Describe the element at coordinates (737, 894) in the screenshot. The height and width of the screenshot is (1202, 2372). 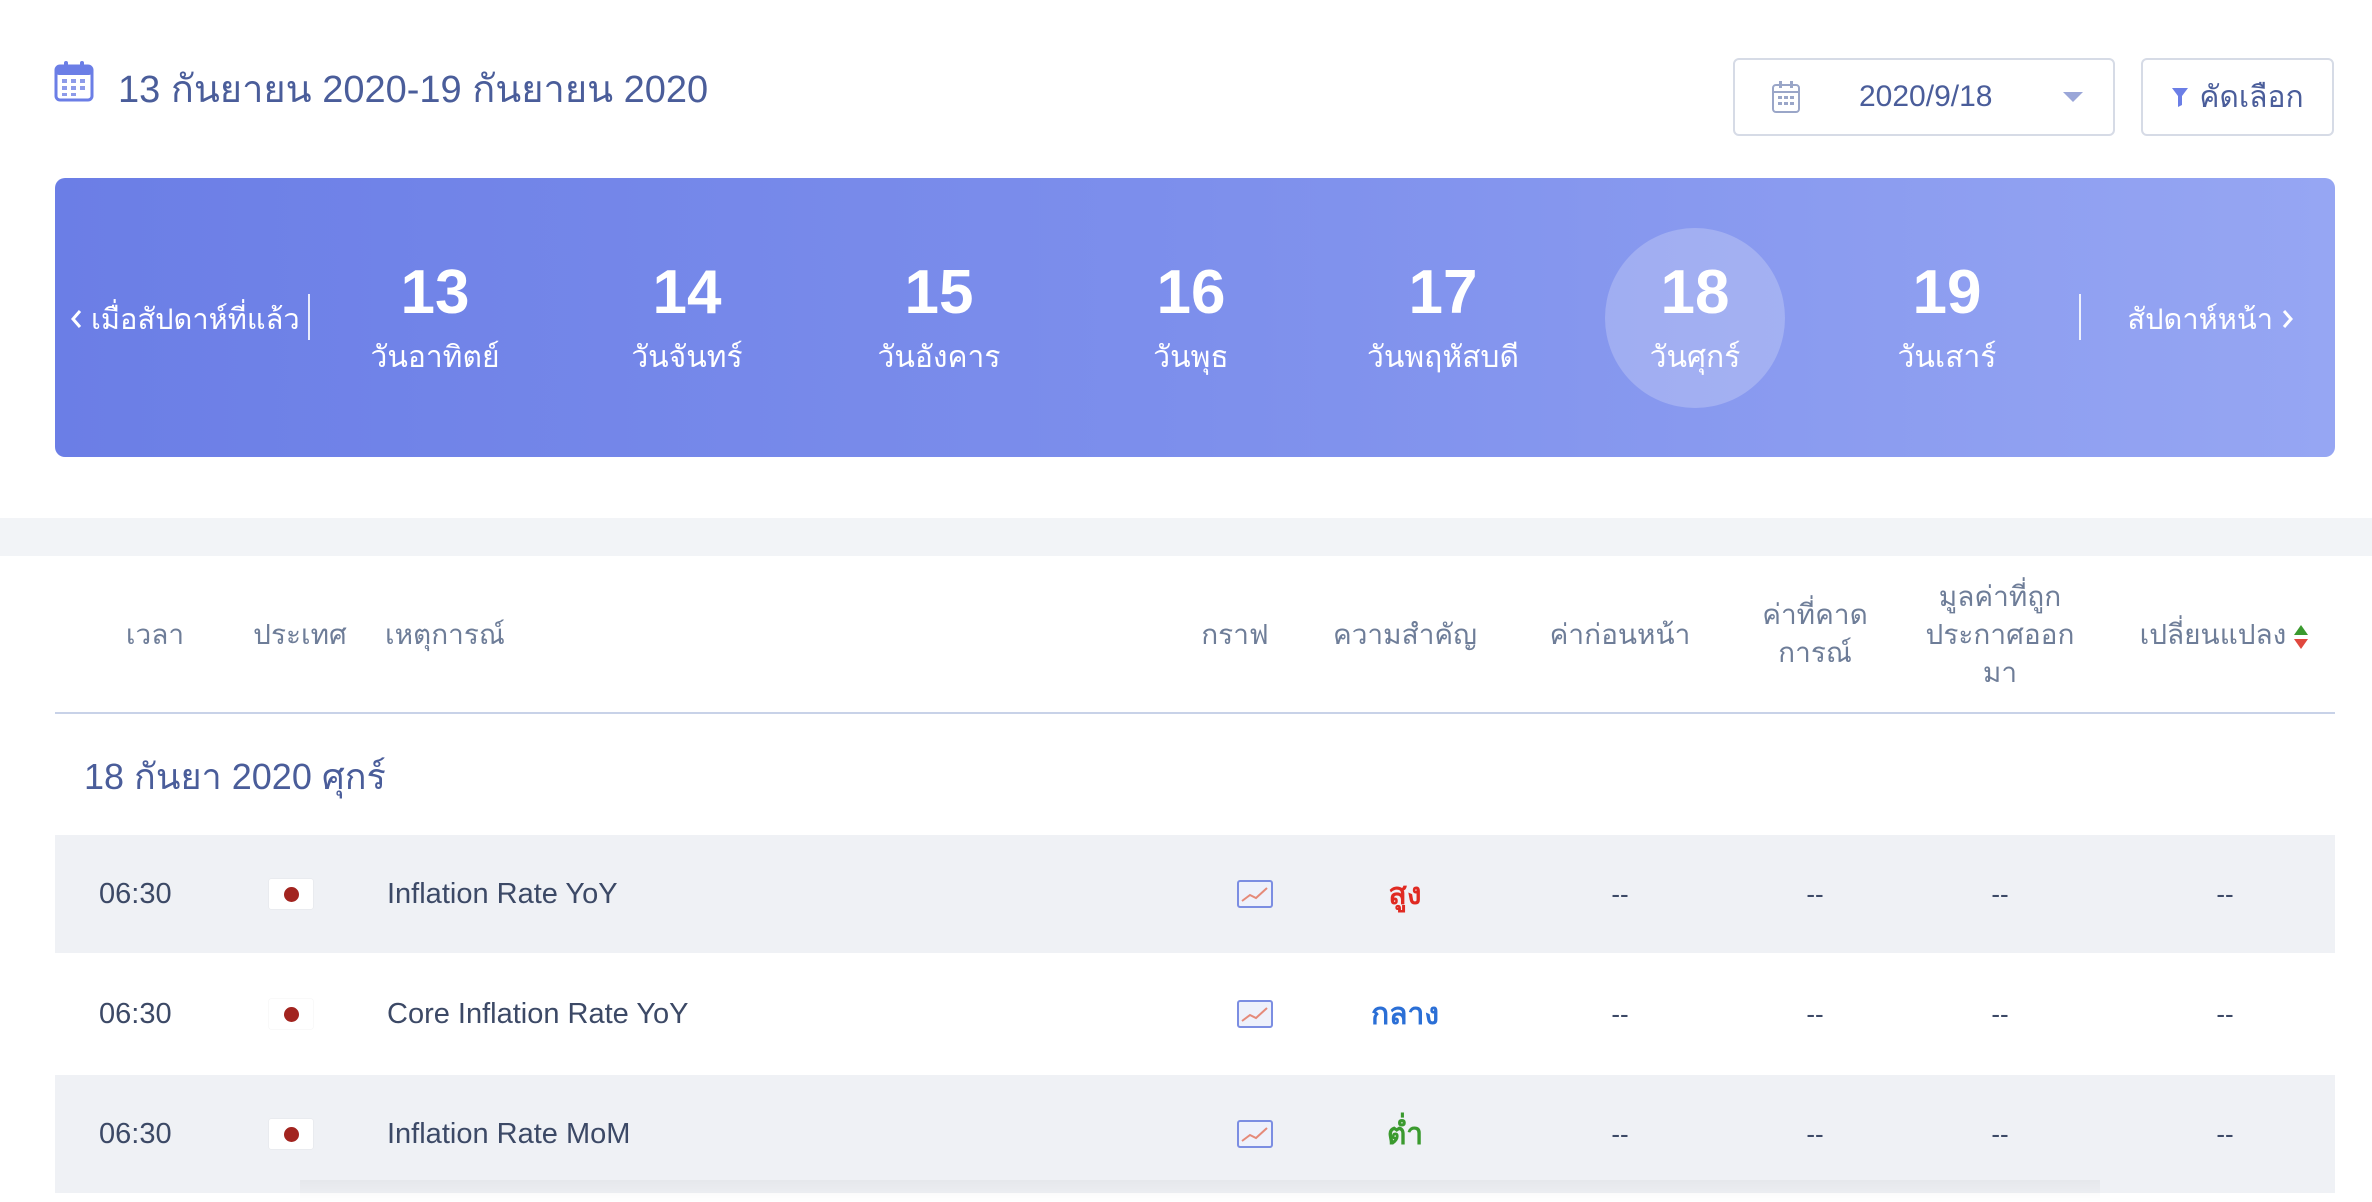
I see `row-event: Inflation Rate YoY` at that location.